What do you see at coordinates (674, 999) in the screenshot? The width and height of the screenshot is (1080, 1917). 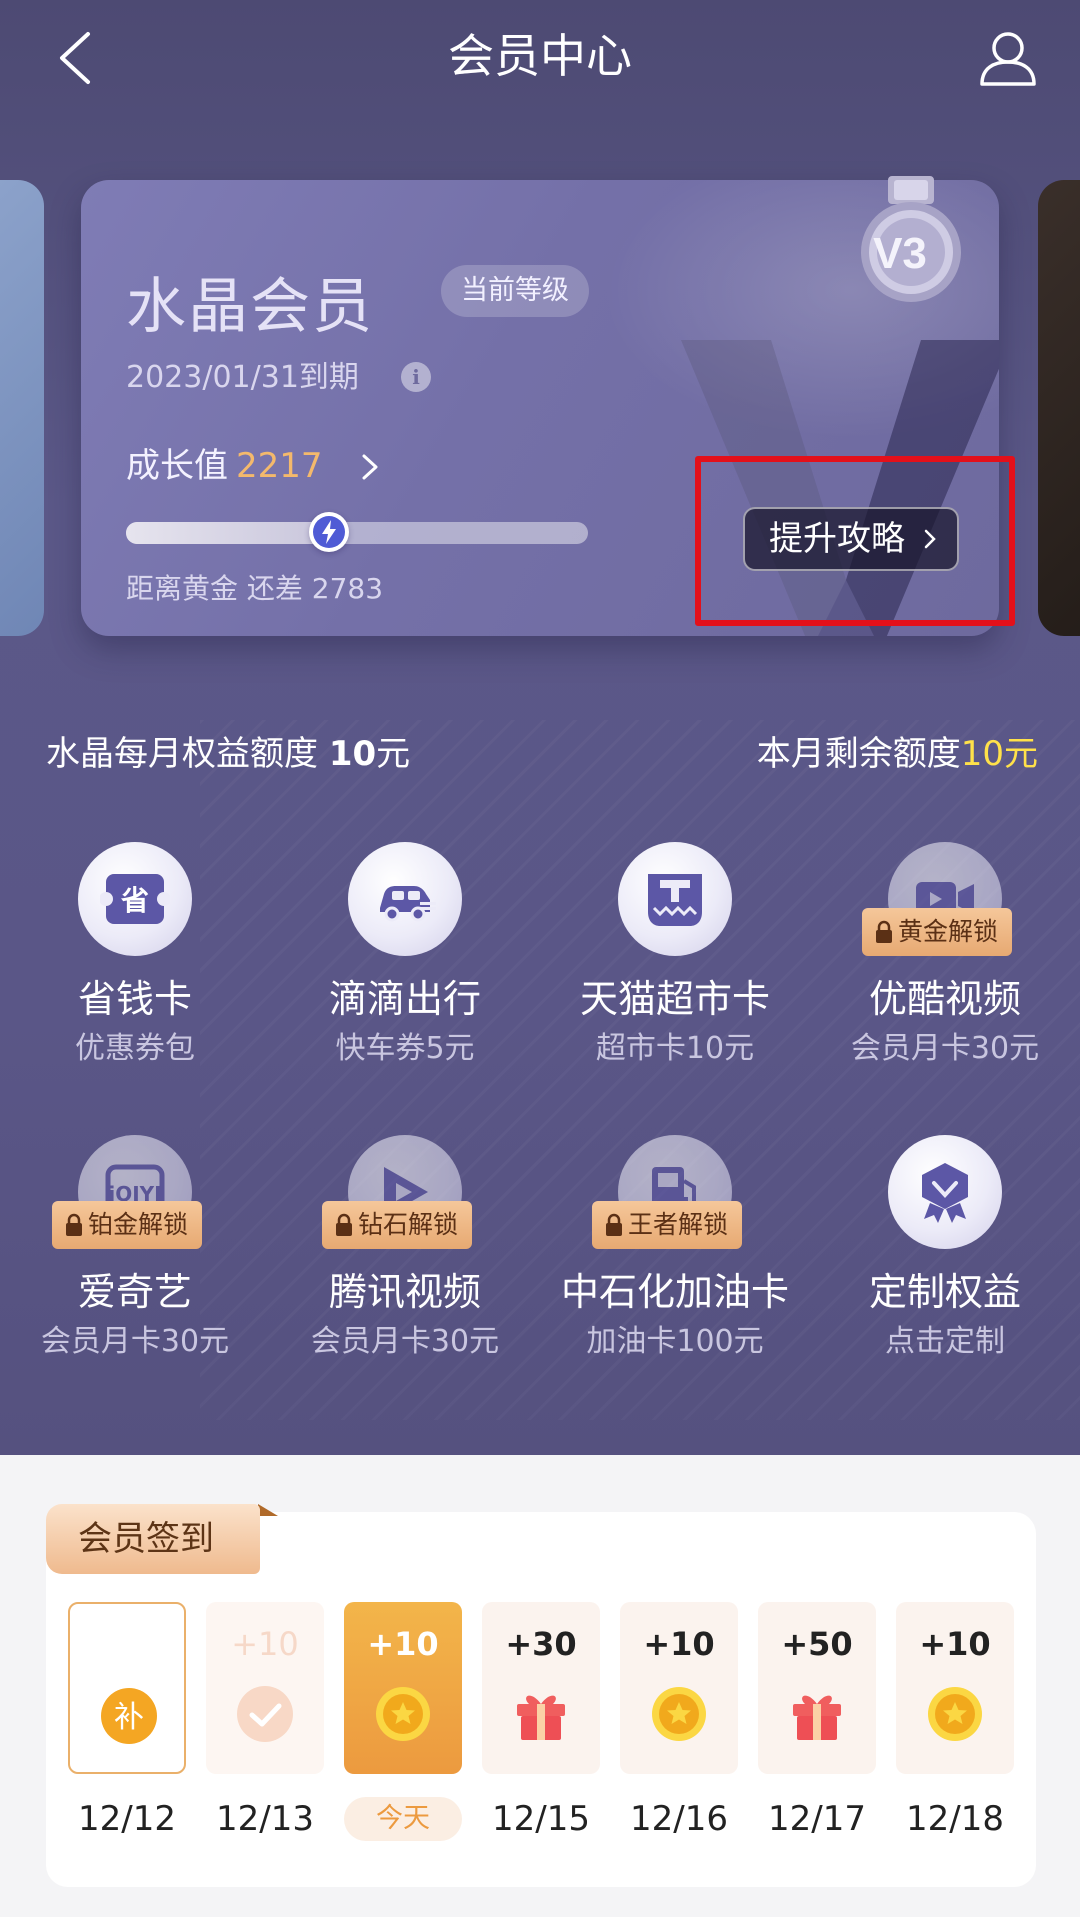 I see `benefit-title: 天猫超市卡` at bounding box center [674, 999].